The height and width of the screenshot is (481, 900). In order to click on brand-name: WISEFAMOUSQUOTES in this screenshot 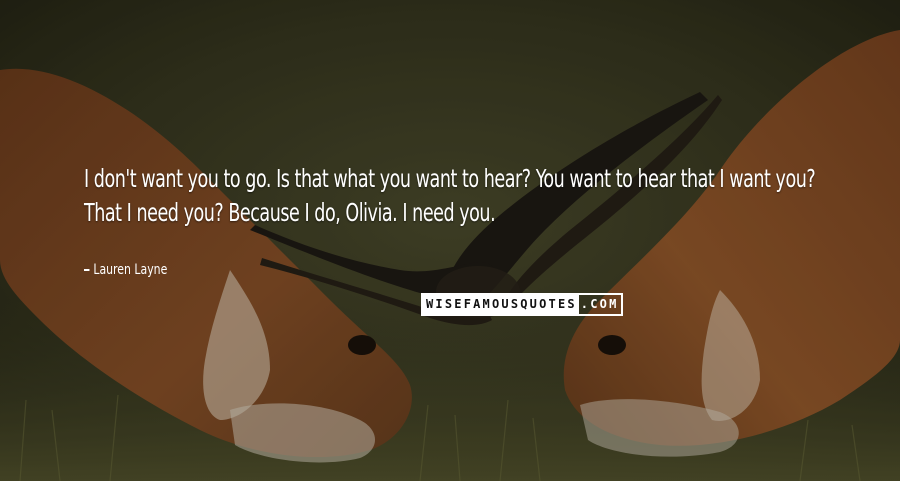, I will do `click(501, 304)`.